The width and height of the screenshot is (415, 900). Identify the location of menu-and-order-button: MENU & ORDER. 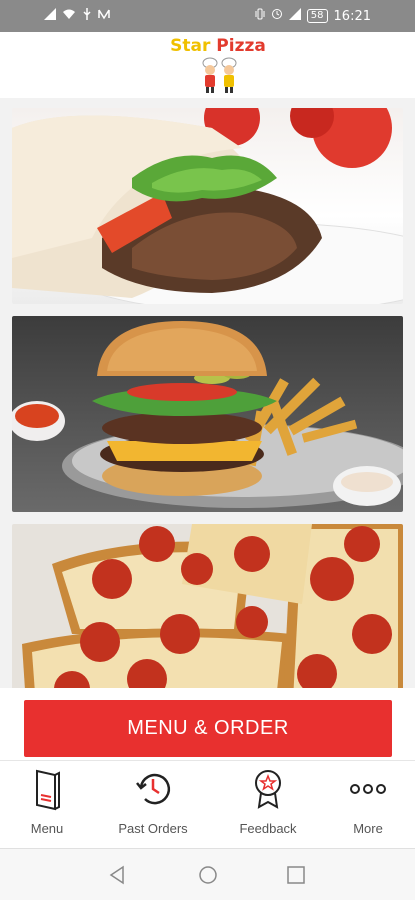
(208, 728).